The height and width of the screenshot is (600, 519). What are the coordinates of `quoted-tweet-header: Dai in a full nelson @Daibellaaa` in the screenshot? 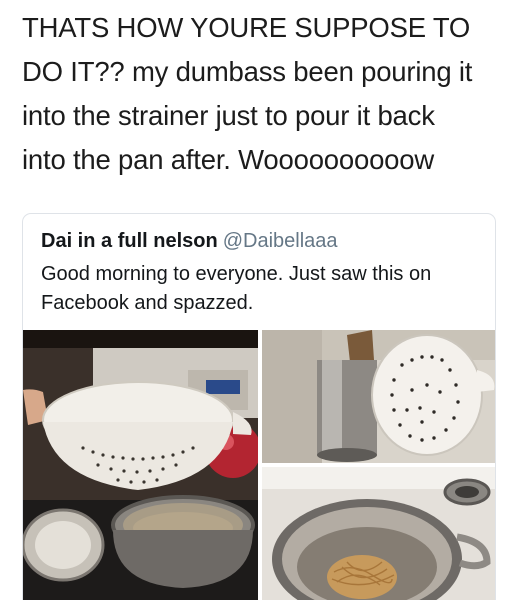 It's located at (189, 241).